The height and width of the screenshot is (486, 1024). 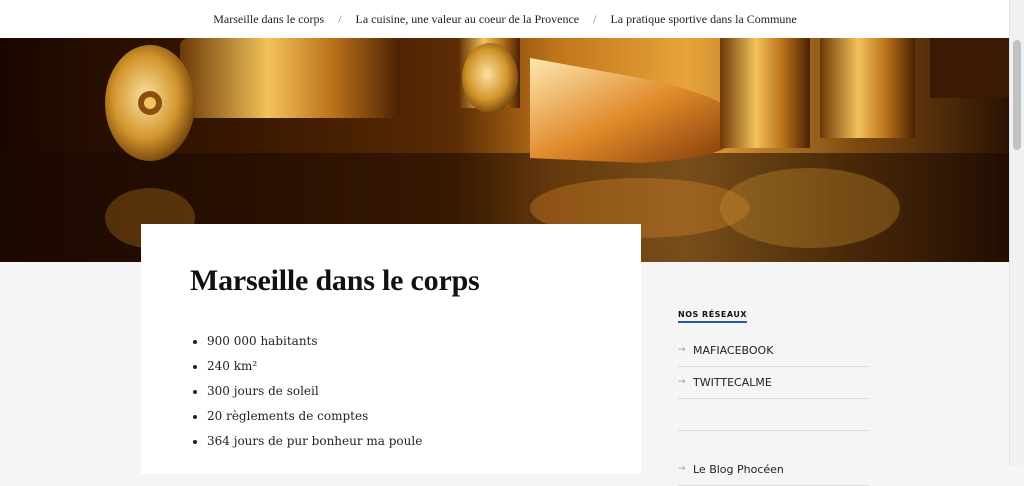 What do you see at coordinates (314, 362) in the screenshot?
I see `list-item: 240 km²` at bounding box center [314, 362].